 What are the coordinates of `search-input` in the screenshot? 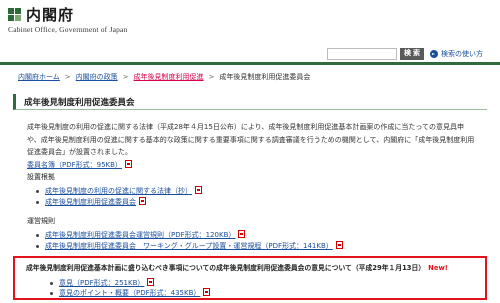 It's located at (362, 54).